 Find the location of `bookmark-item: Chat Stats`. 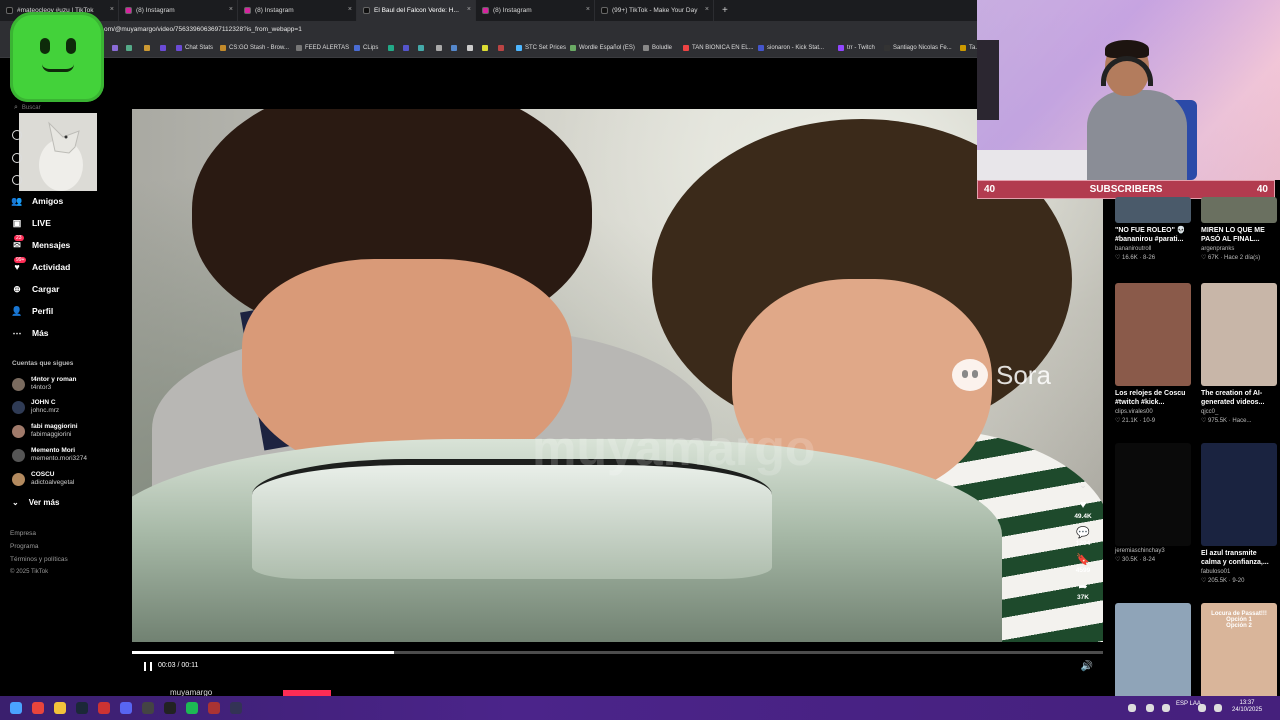

bookmark-item: Chat Stats is located at coordinates (194, 48).